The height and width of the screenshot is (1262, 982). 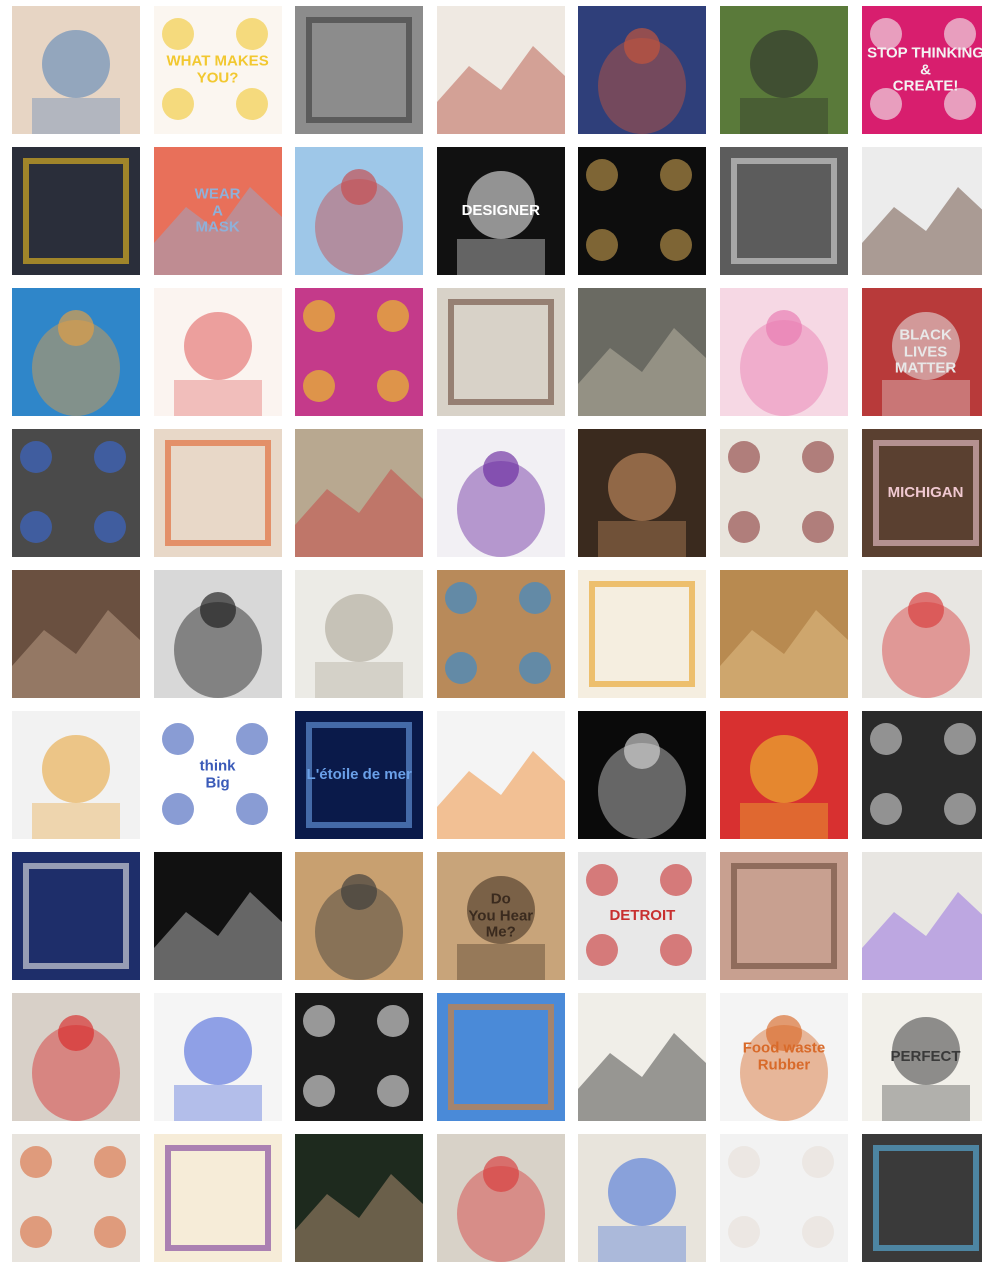 What do you see at coordinates (921, 916) in the screenshot?
I see `tile-purple-sign` at bounding box center [921, 916].